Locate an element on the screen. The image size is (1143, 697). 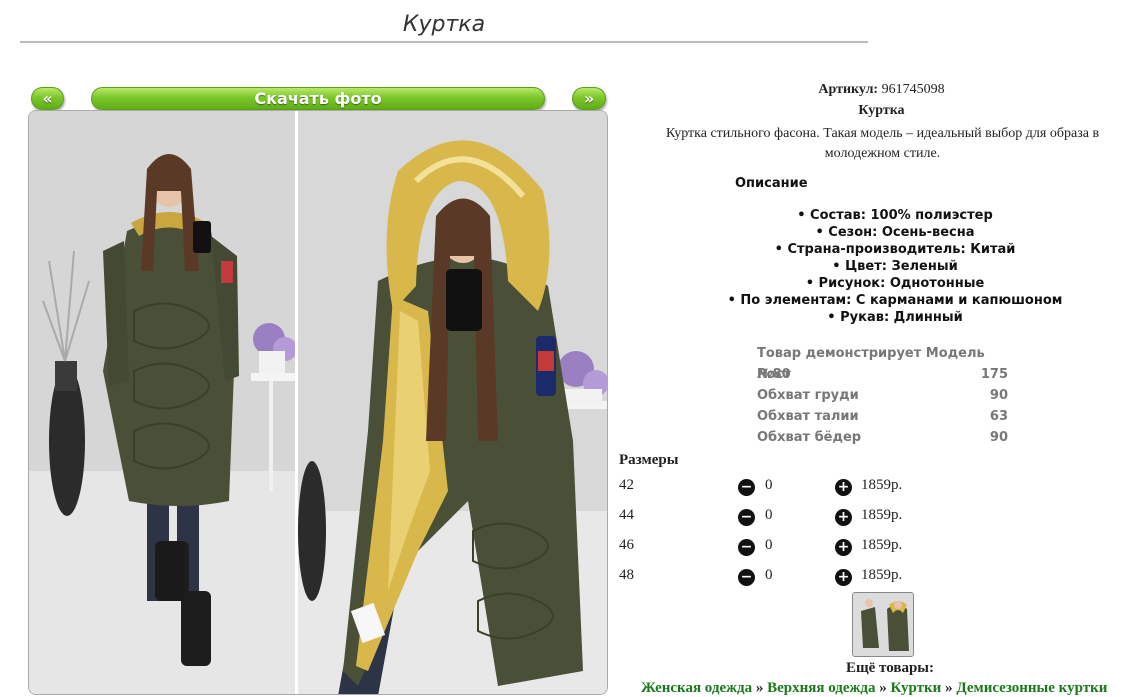
model-label: Товар демонстрирует Модель №80 is located at coordinates (871, 364).